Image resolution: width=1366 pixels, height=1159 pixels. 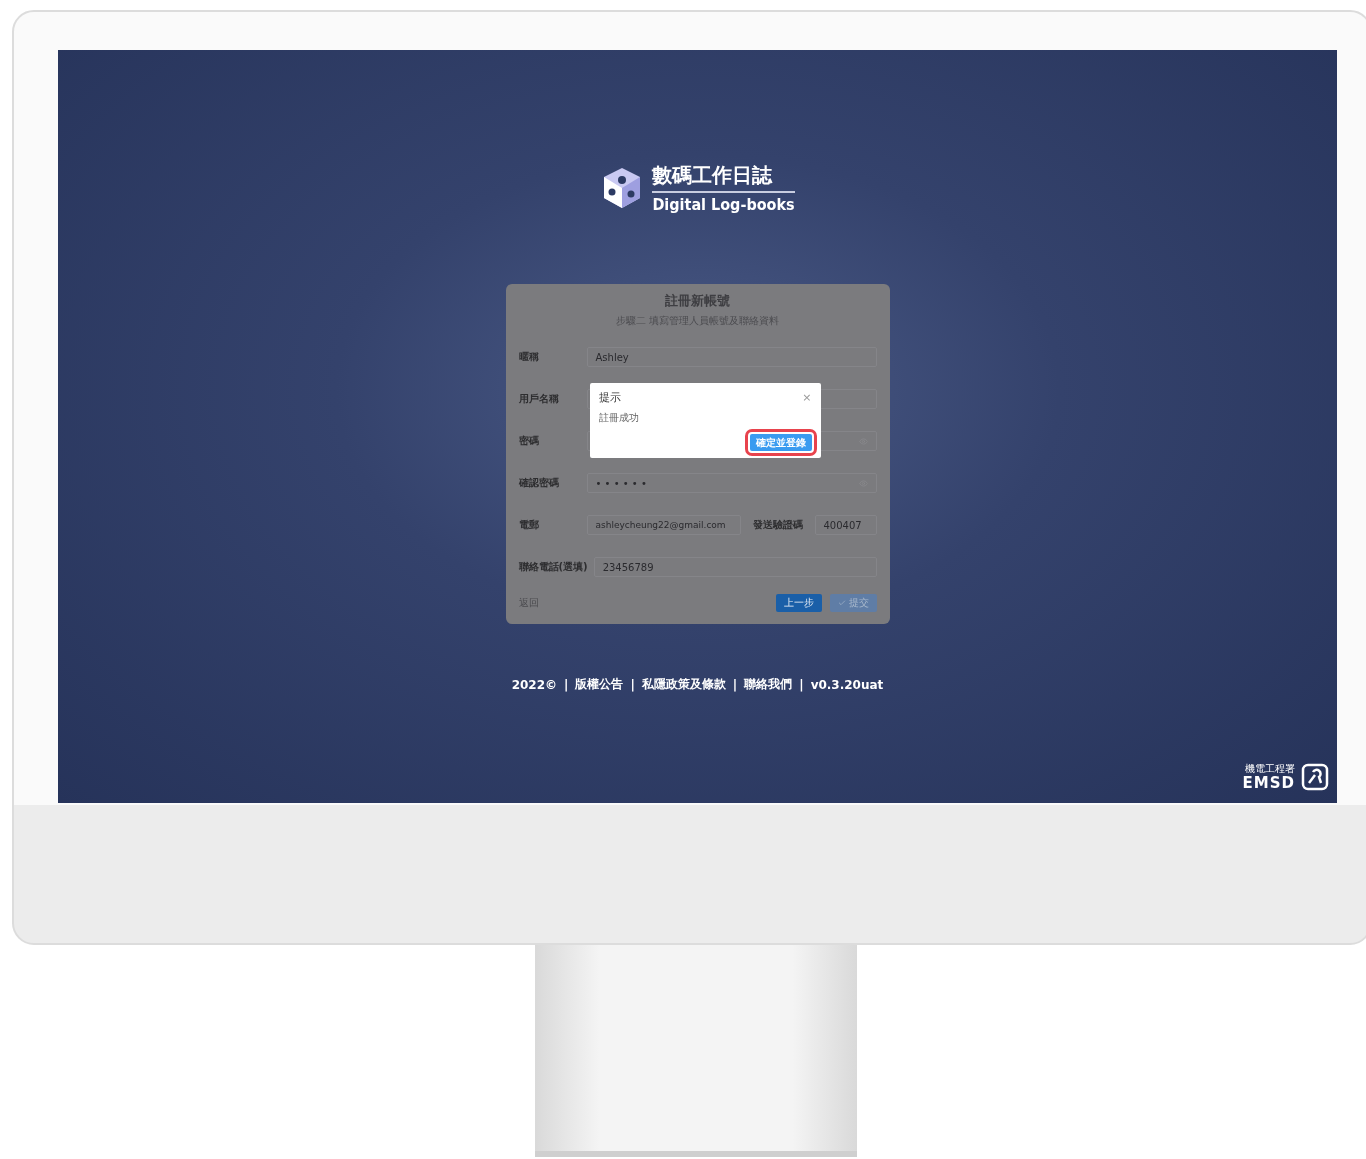 I want to click on input-field: Ashley, so click(x=731, y=357).